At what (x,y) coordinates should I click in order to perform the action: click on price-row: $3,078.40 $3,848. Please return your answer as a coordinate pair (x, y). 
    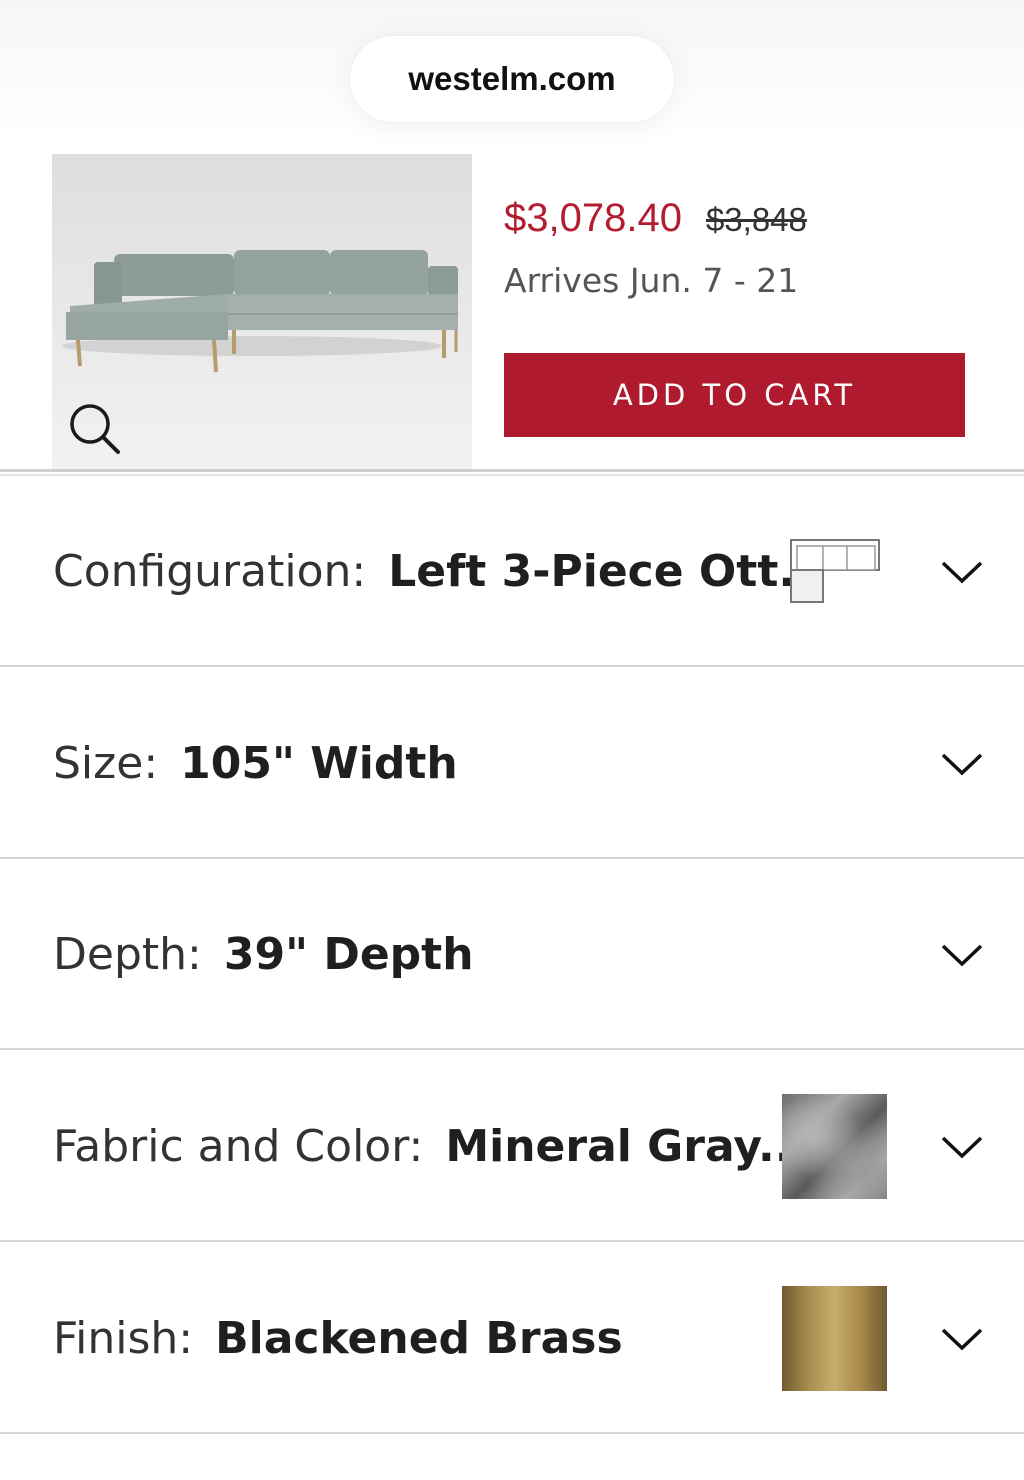
    Looking at the image, I should click on (655, 218).